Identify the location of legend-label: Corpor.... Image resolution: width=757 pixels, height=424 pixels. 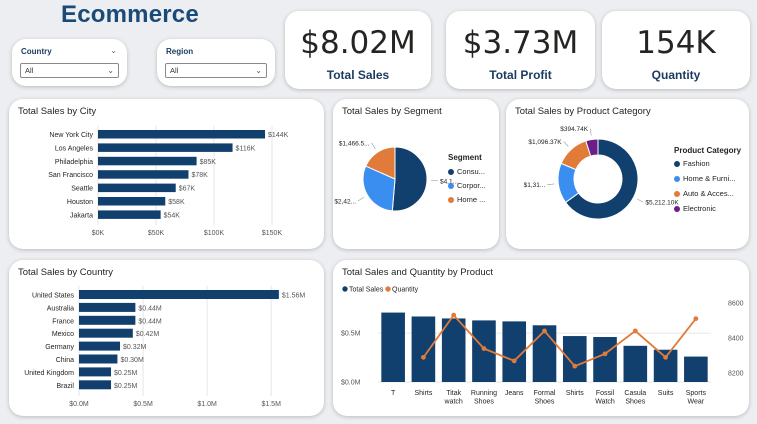
(471, 185).